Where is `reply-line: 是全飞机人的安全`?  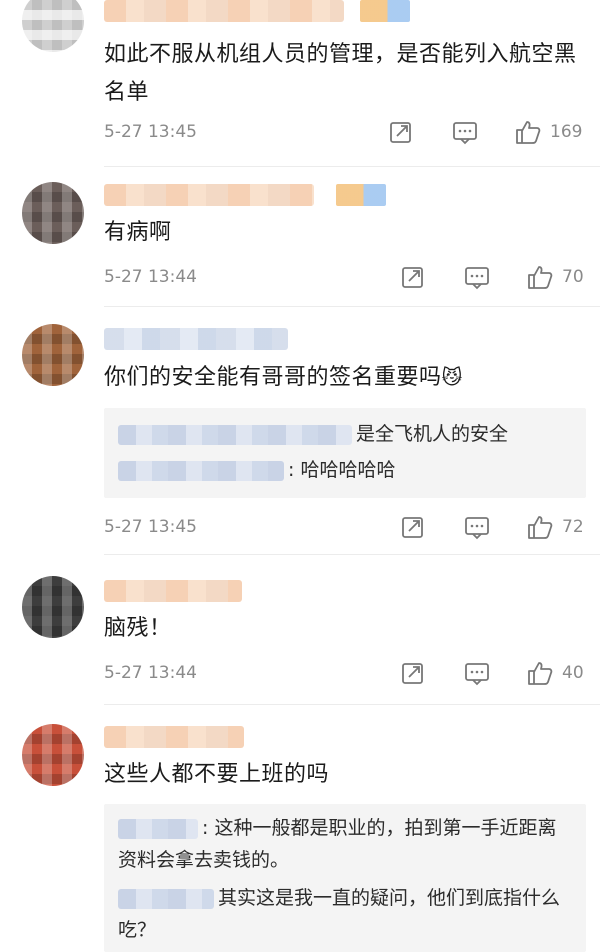 reply-line: 是全飞机人的安全 is located at coordinates (345, 434).